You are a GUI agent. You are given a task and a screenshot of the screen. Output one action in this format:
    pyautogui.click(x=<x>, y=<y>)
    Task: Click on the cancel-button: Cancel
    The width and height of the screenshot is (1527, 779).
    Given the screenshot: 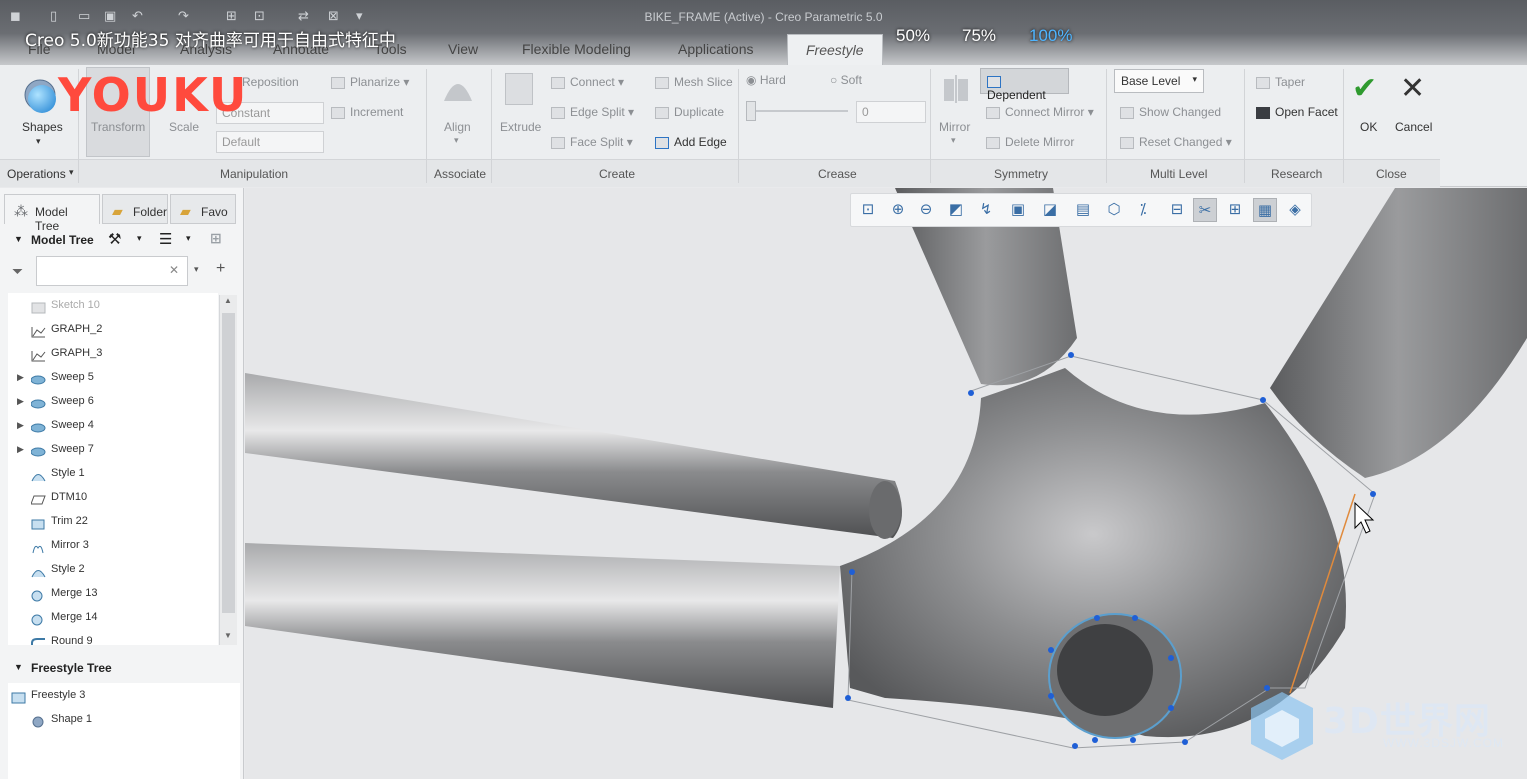 What is the action you would take?
    pyautogui.click(x=1413, y=127)
    